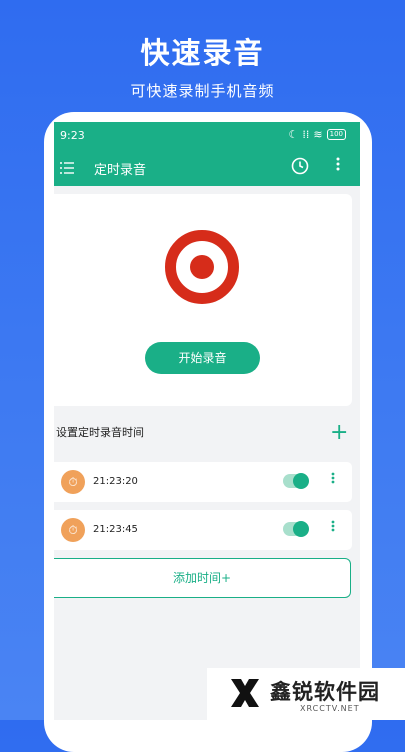  What do you see at coordinates (72, 135) in the screenshot?
I see `status-time: 9:23` at bounding box center [72, 135].